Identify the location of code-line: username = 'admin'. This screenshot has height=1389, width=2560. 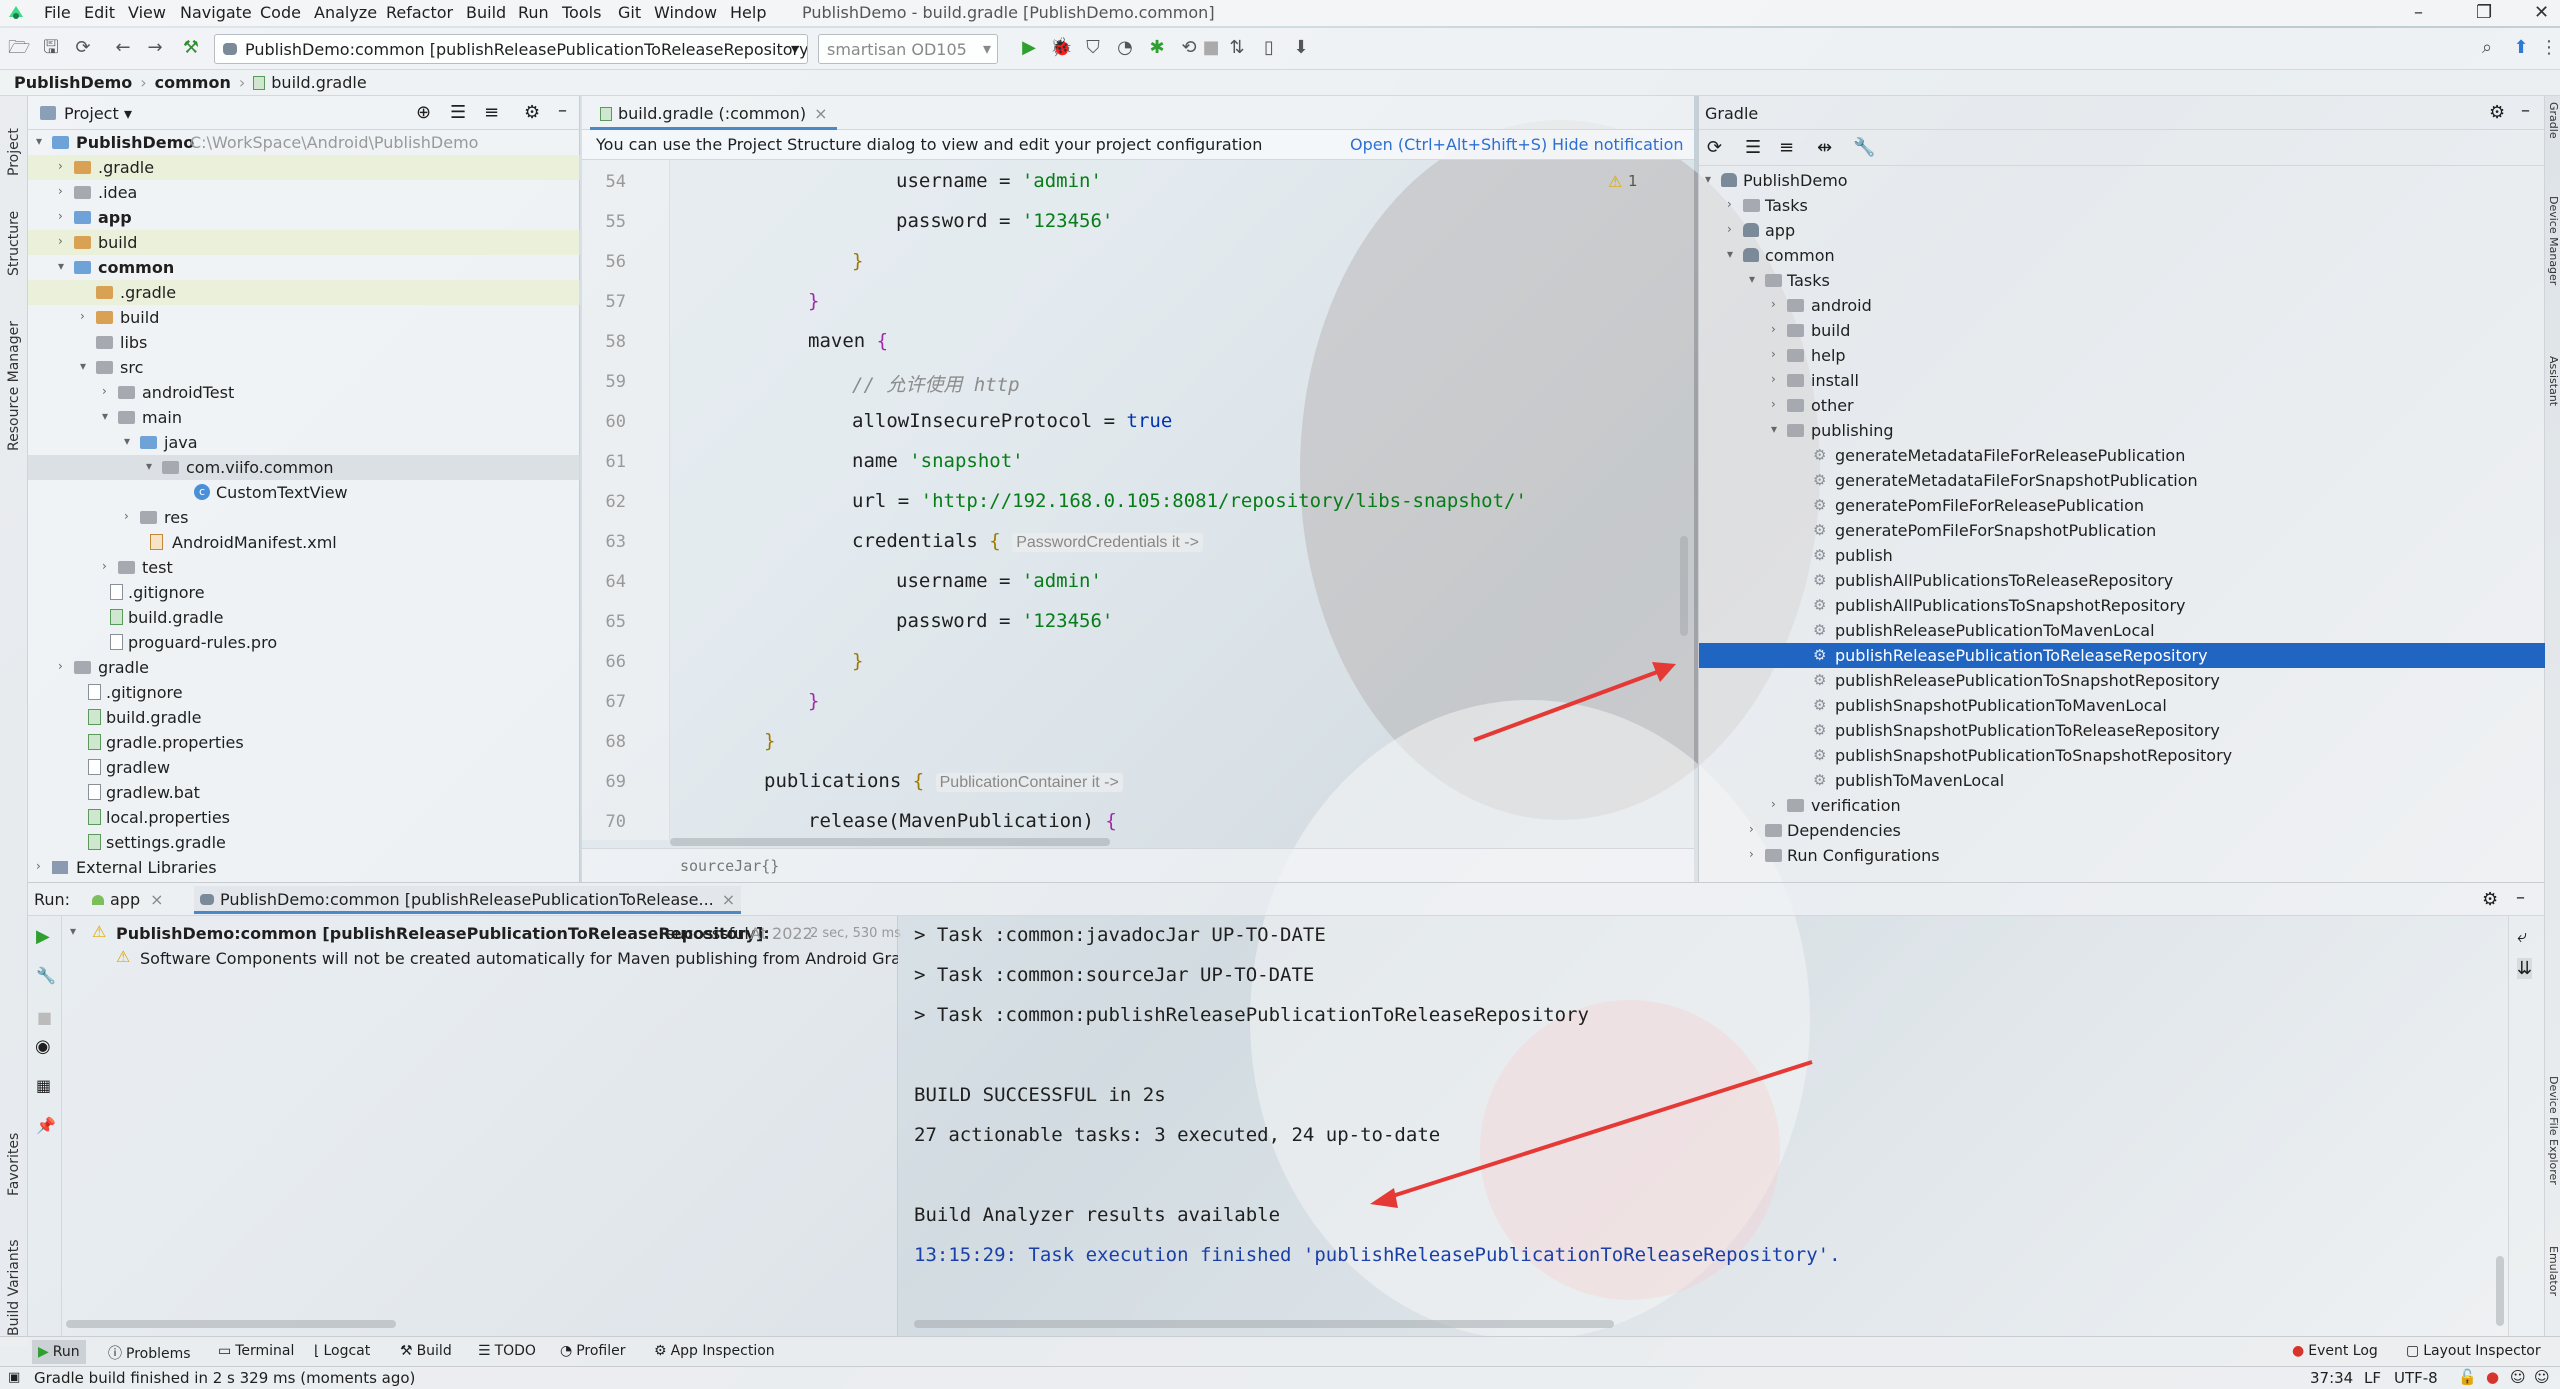
(999, 581).